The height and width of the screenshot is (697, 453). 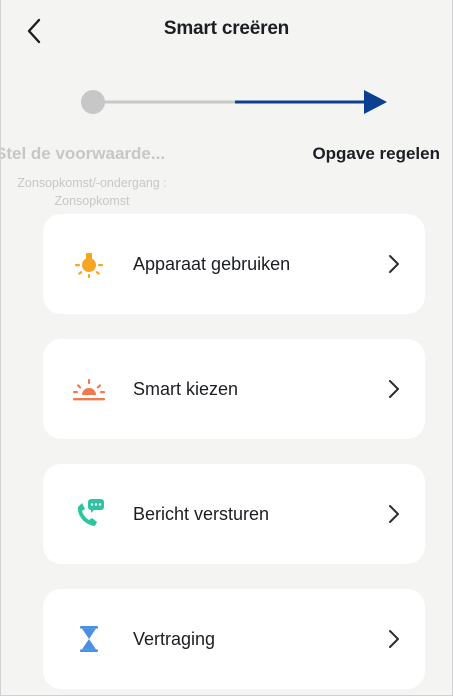 What do you see at coordinates (201, 514) in the screenshot?
I see `option-label: Bericht versturen` at bounding box center [201, 514].